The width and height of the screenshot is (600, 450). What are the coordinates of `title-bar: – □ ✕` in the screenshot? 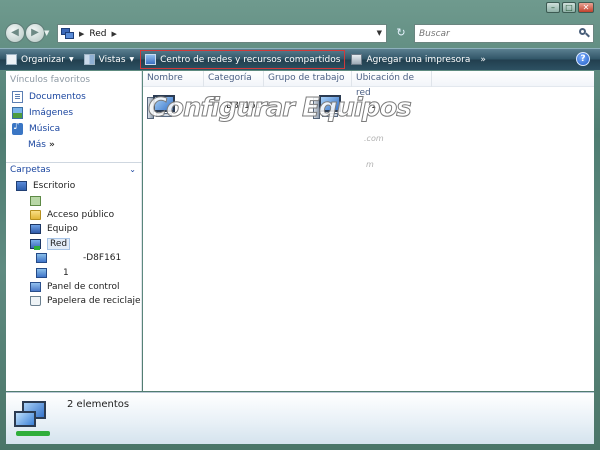 It's located at (300, 10).